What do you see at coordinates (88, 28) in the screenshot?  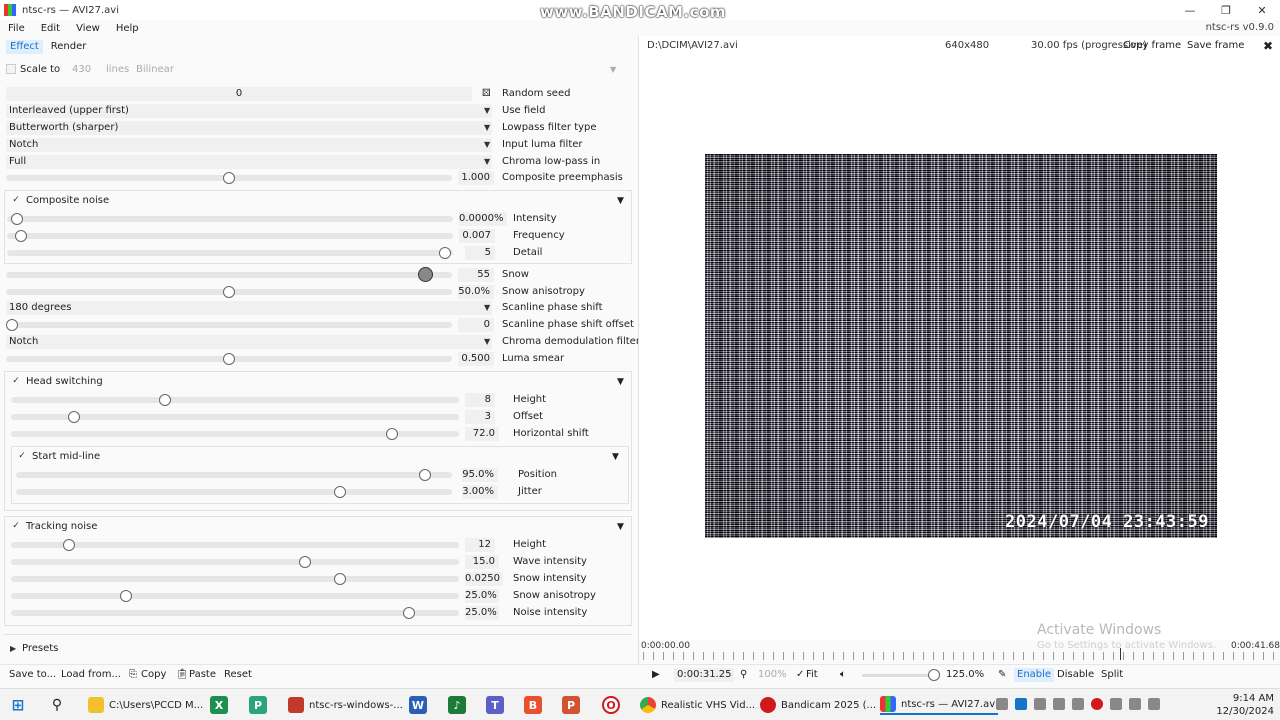 I see `menu-view: View` at bounding box center [88, 28].